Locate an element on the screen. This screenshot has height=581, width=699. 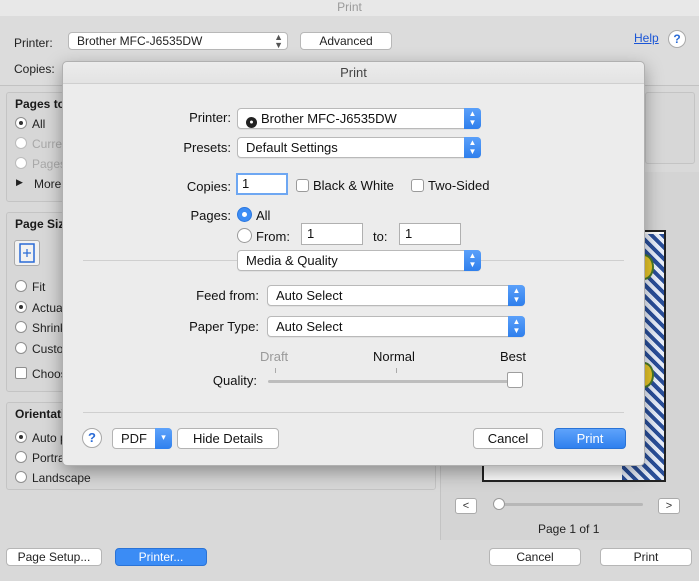
quality-slider-track is located at coordinates (395, 381).